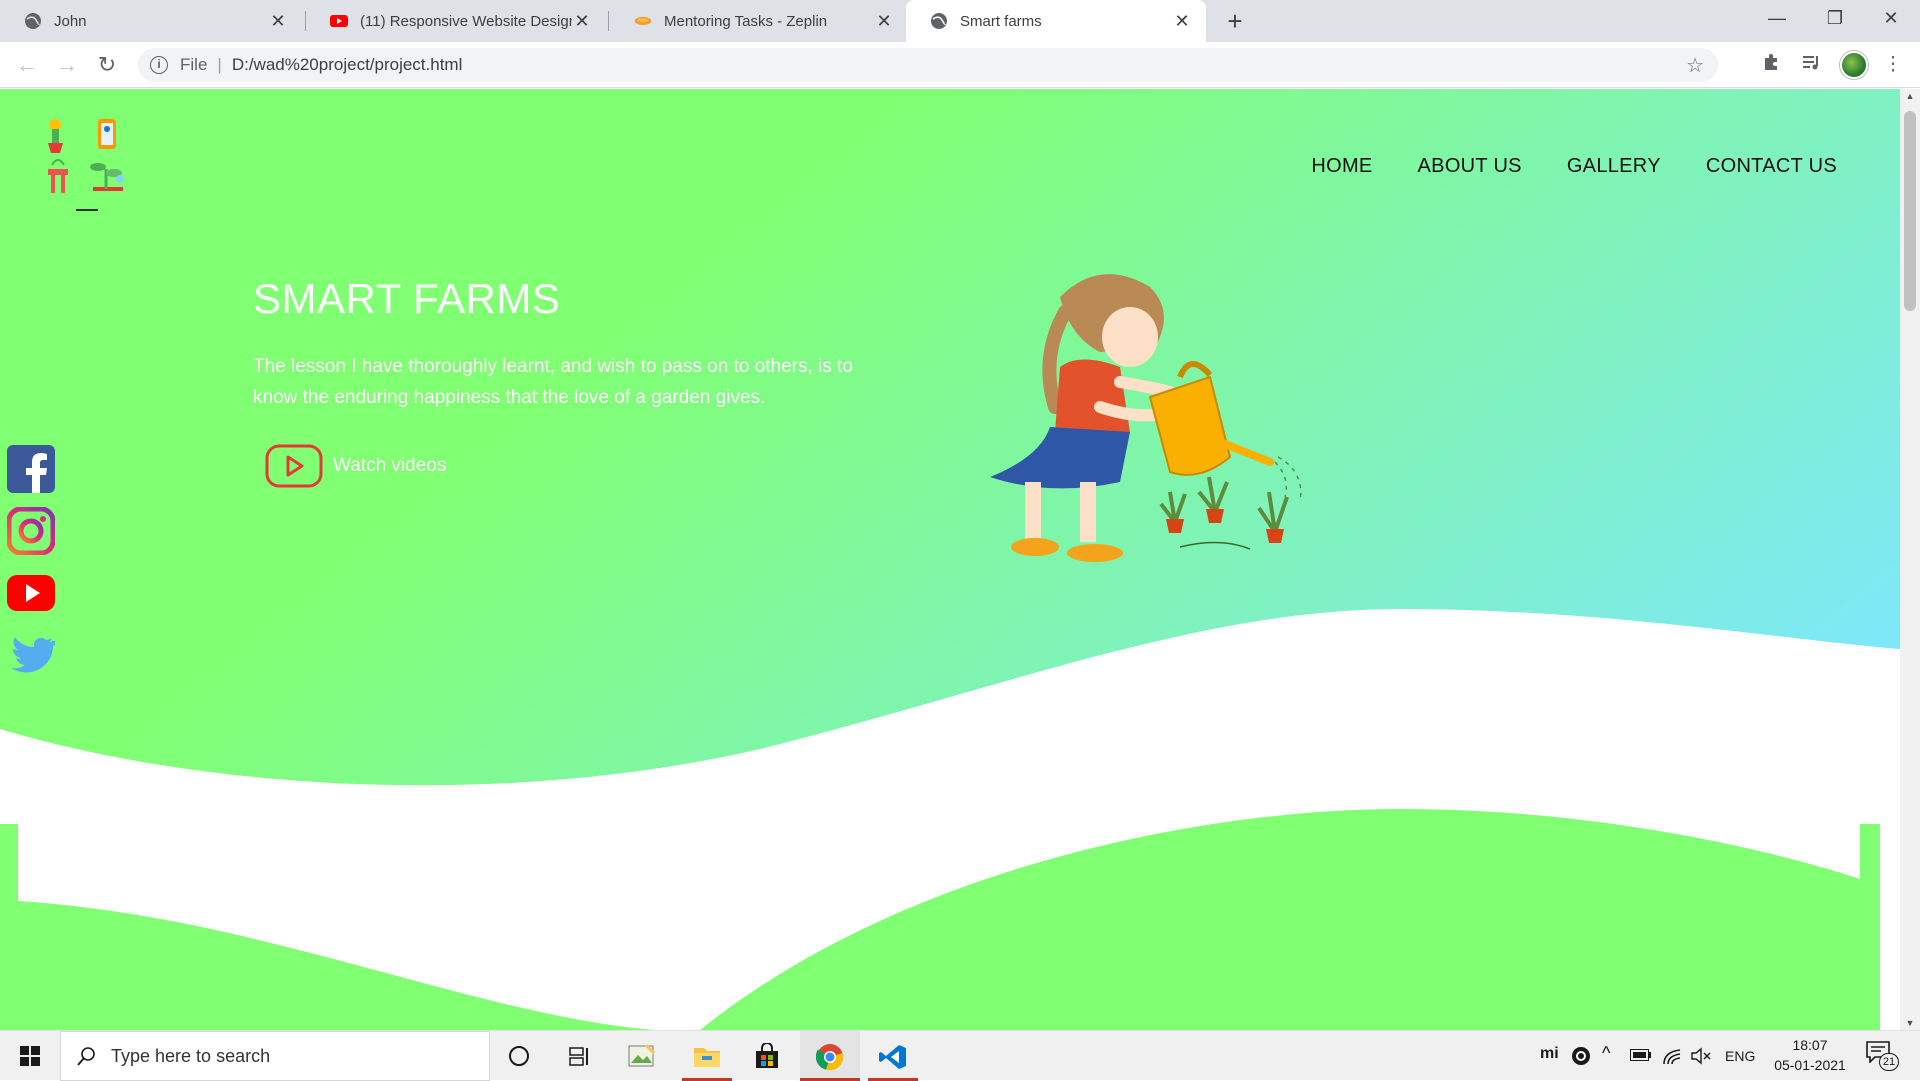 This screenshot has height=1081, width=1920. I want to click on nav-contact-link: CONTACT US, so click(1771, 166).